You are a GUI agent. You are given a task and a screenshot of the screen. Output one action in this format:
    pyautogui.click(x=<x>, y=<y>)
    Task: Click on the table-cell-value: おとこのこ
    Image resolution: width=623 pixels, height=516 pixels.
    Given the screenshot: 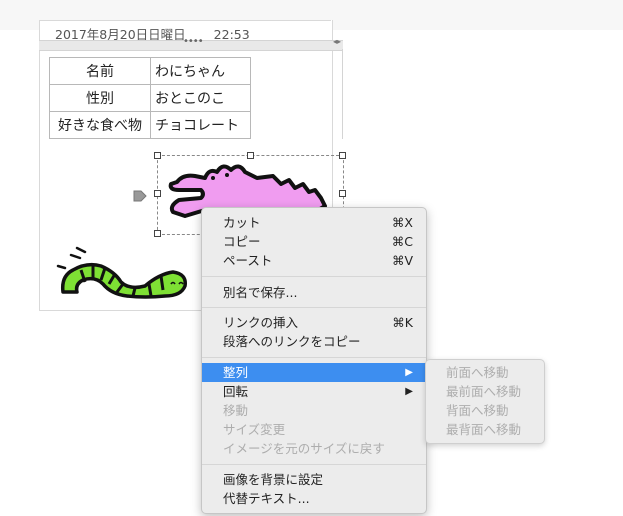 What is the action you would take?
    pyautogui.click(x=200, y=98)
    